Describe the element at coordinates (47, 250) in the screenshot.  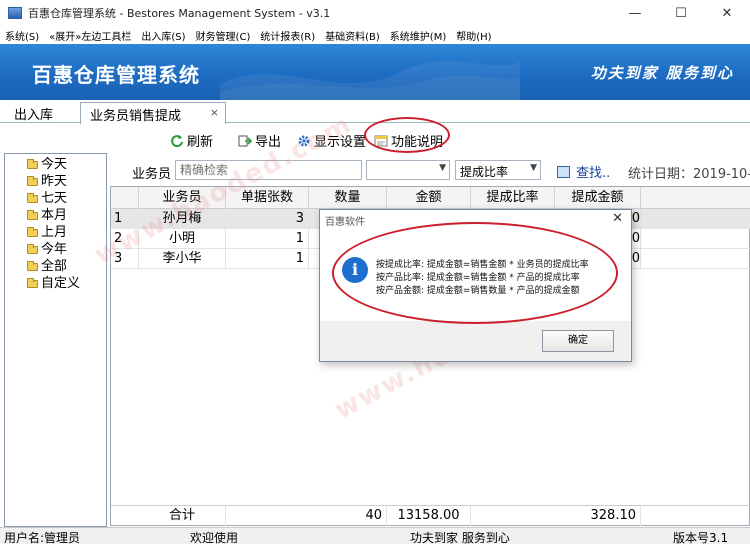
I see `tree-item-this-year: 今年` at that location.